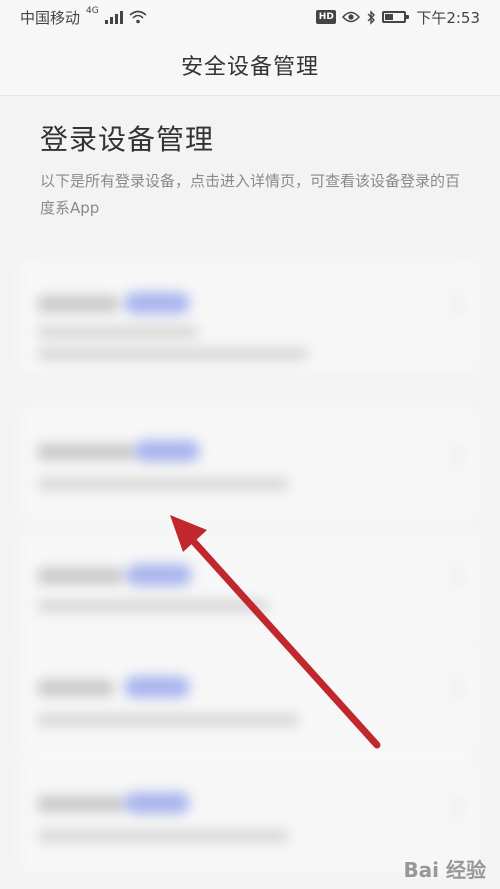  I want to click on status-left: 中国移动 4G, so click(83, 17).